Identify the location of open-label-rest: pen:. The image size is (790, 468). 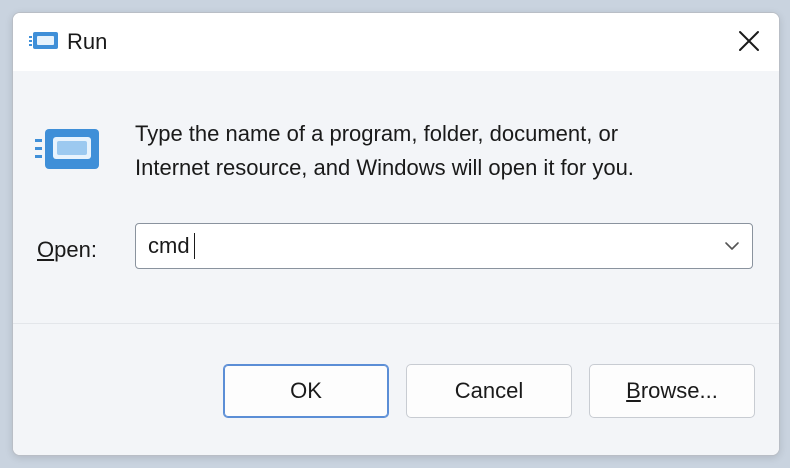
(75, 249).